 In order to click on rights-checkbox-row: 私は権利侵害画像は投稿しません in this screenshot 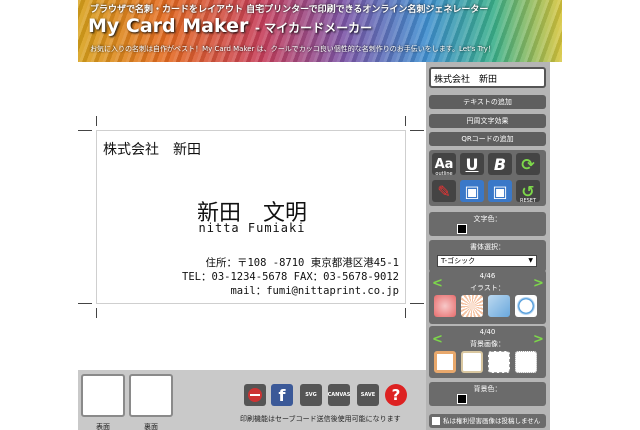, I will do `click(487, 421)`.